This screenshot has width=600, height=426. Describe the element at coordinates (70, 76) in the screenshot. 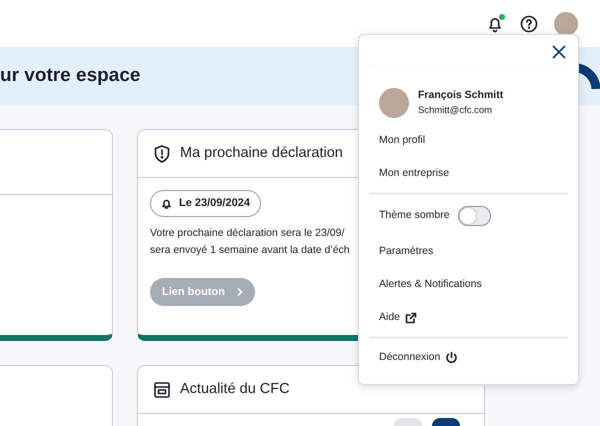

I see `banner-title: ur votre espace` at that location.